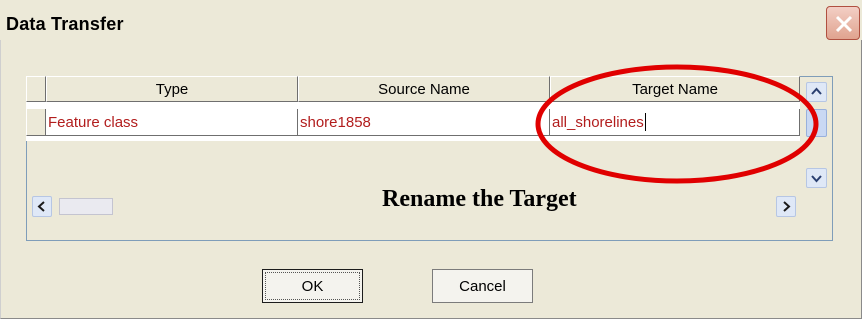 This screenshot has height=319, width=862. Describe the element at coordinates (172, 89) in the screenshot. I see `column-header-type: Type` at that location.